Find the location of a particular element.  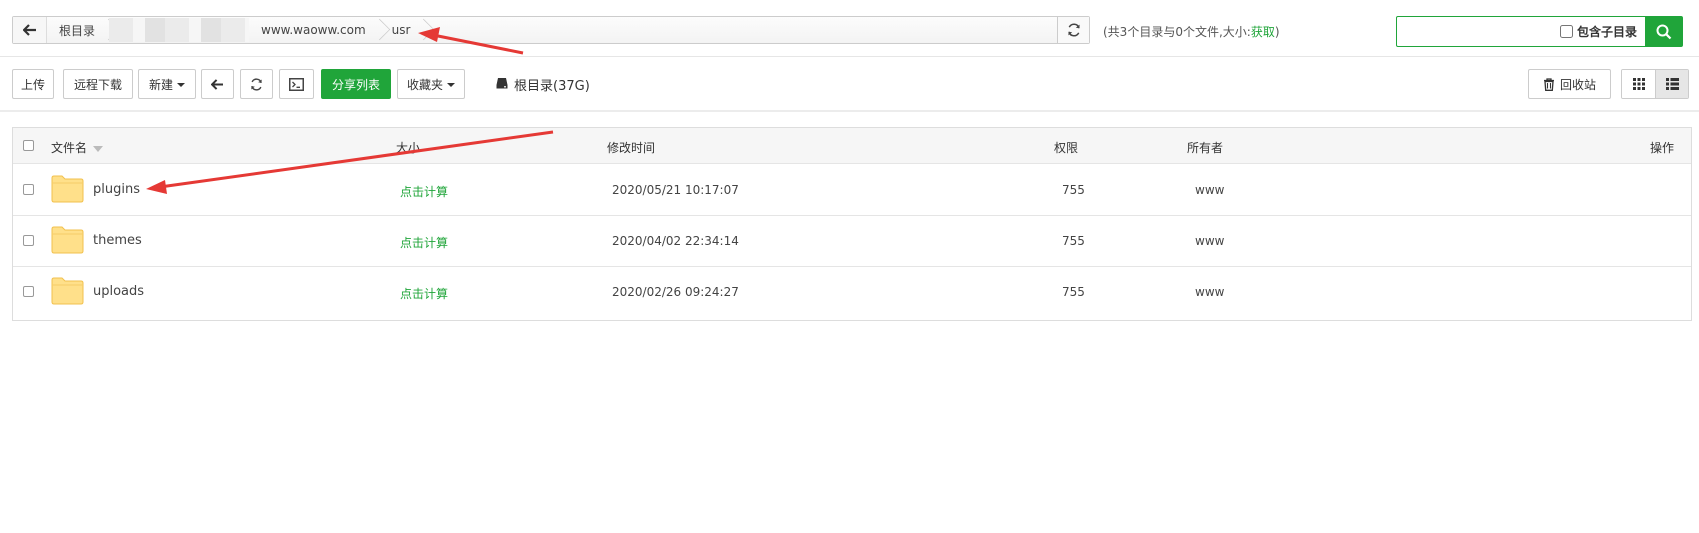

select-all-checkbox is located at coordinates (28, 145).